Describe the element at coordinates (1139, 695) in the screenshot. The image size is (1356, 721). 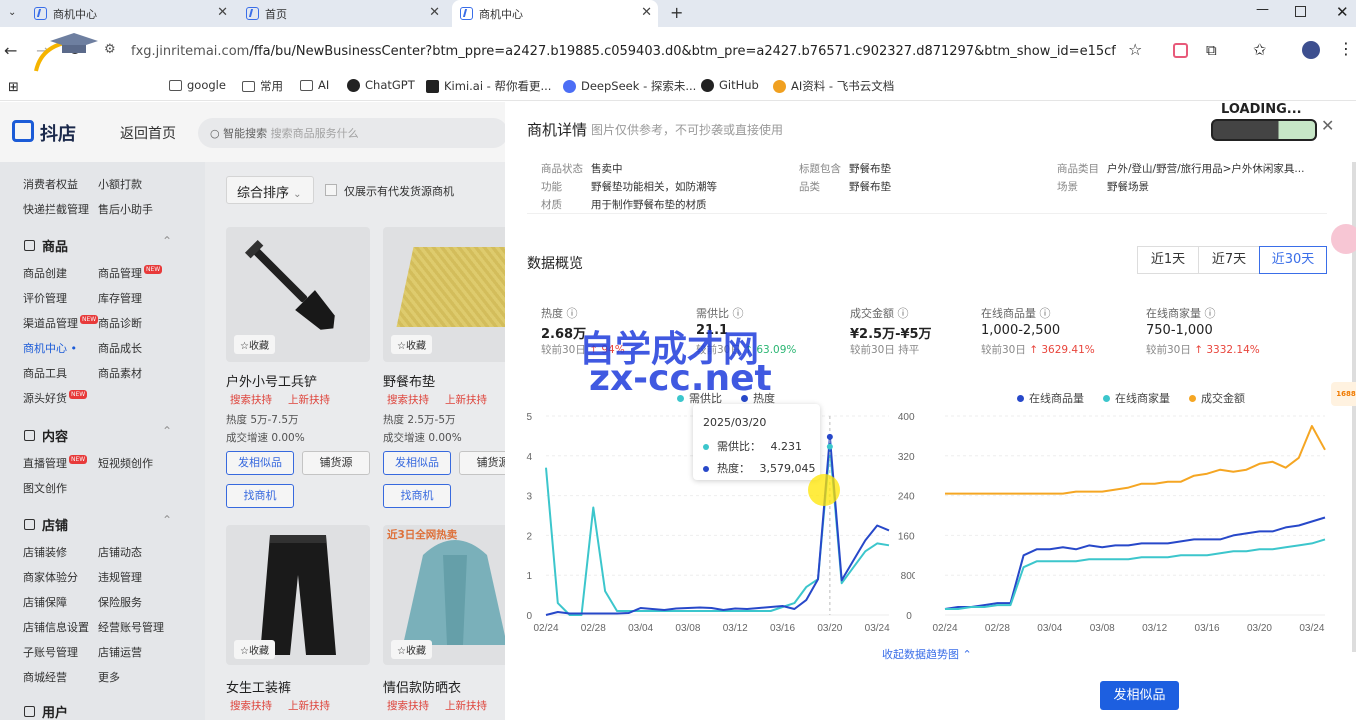
I see `publish-similar-button: 发相似品` at that location.